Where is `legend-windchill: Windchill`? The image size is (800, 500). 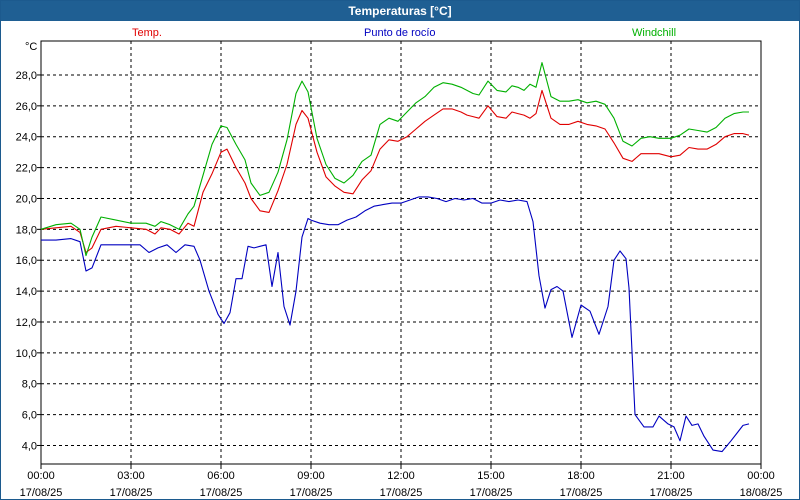
legend-windchill: Windchill is located at coordinates (654, 33).